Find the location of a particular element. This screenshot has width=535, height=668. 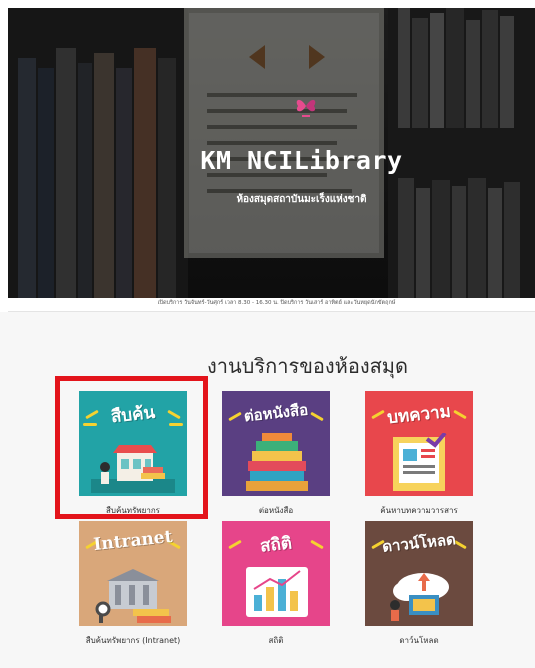

site-subtitle: ห้องสมุดสถาบันมะเร็งแห่งชาติ is located at coordinates (301, 199).